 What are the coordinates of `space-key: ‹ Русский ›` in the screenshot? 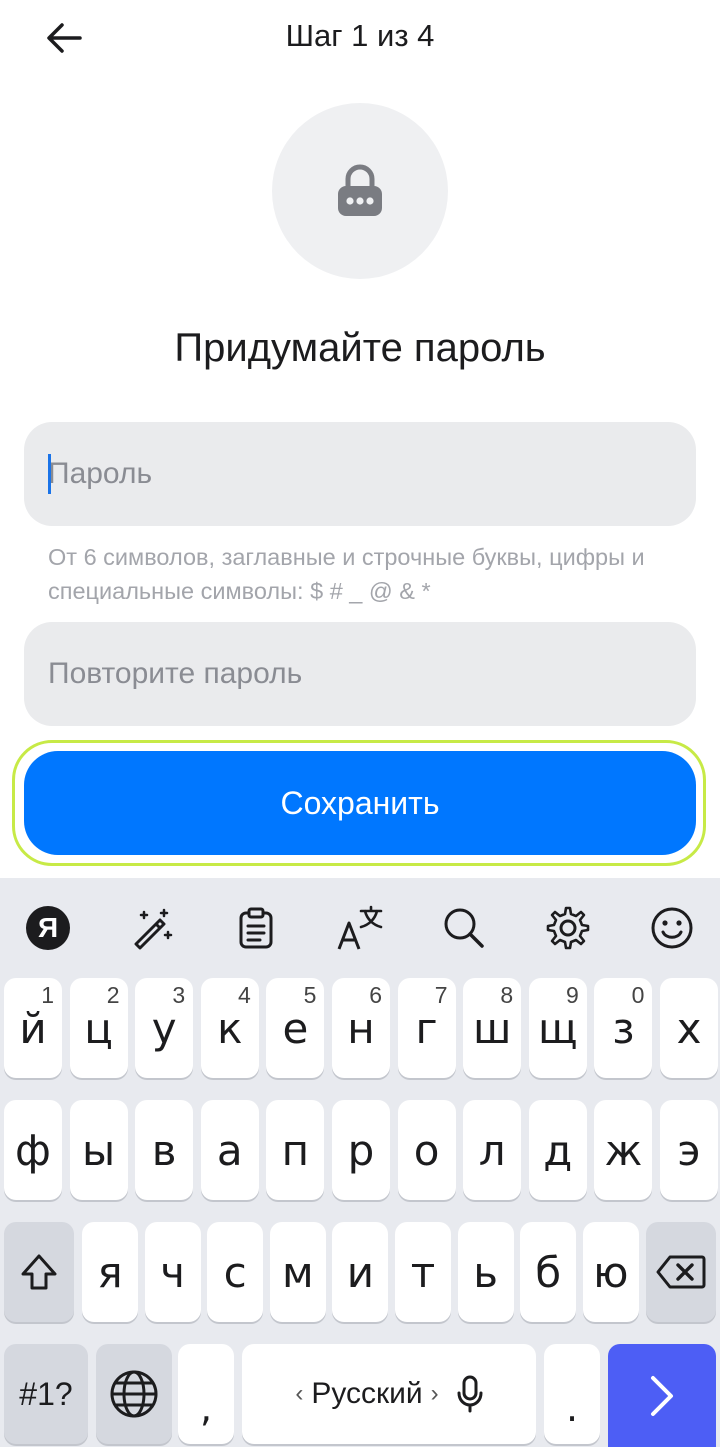 It's located at (389, 1394).